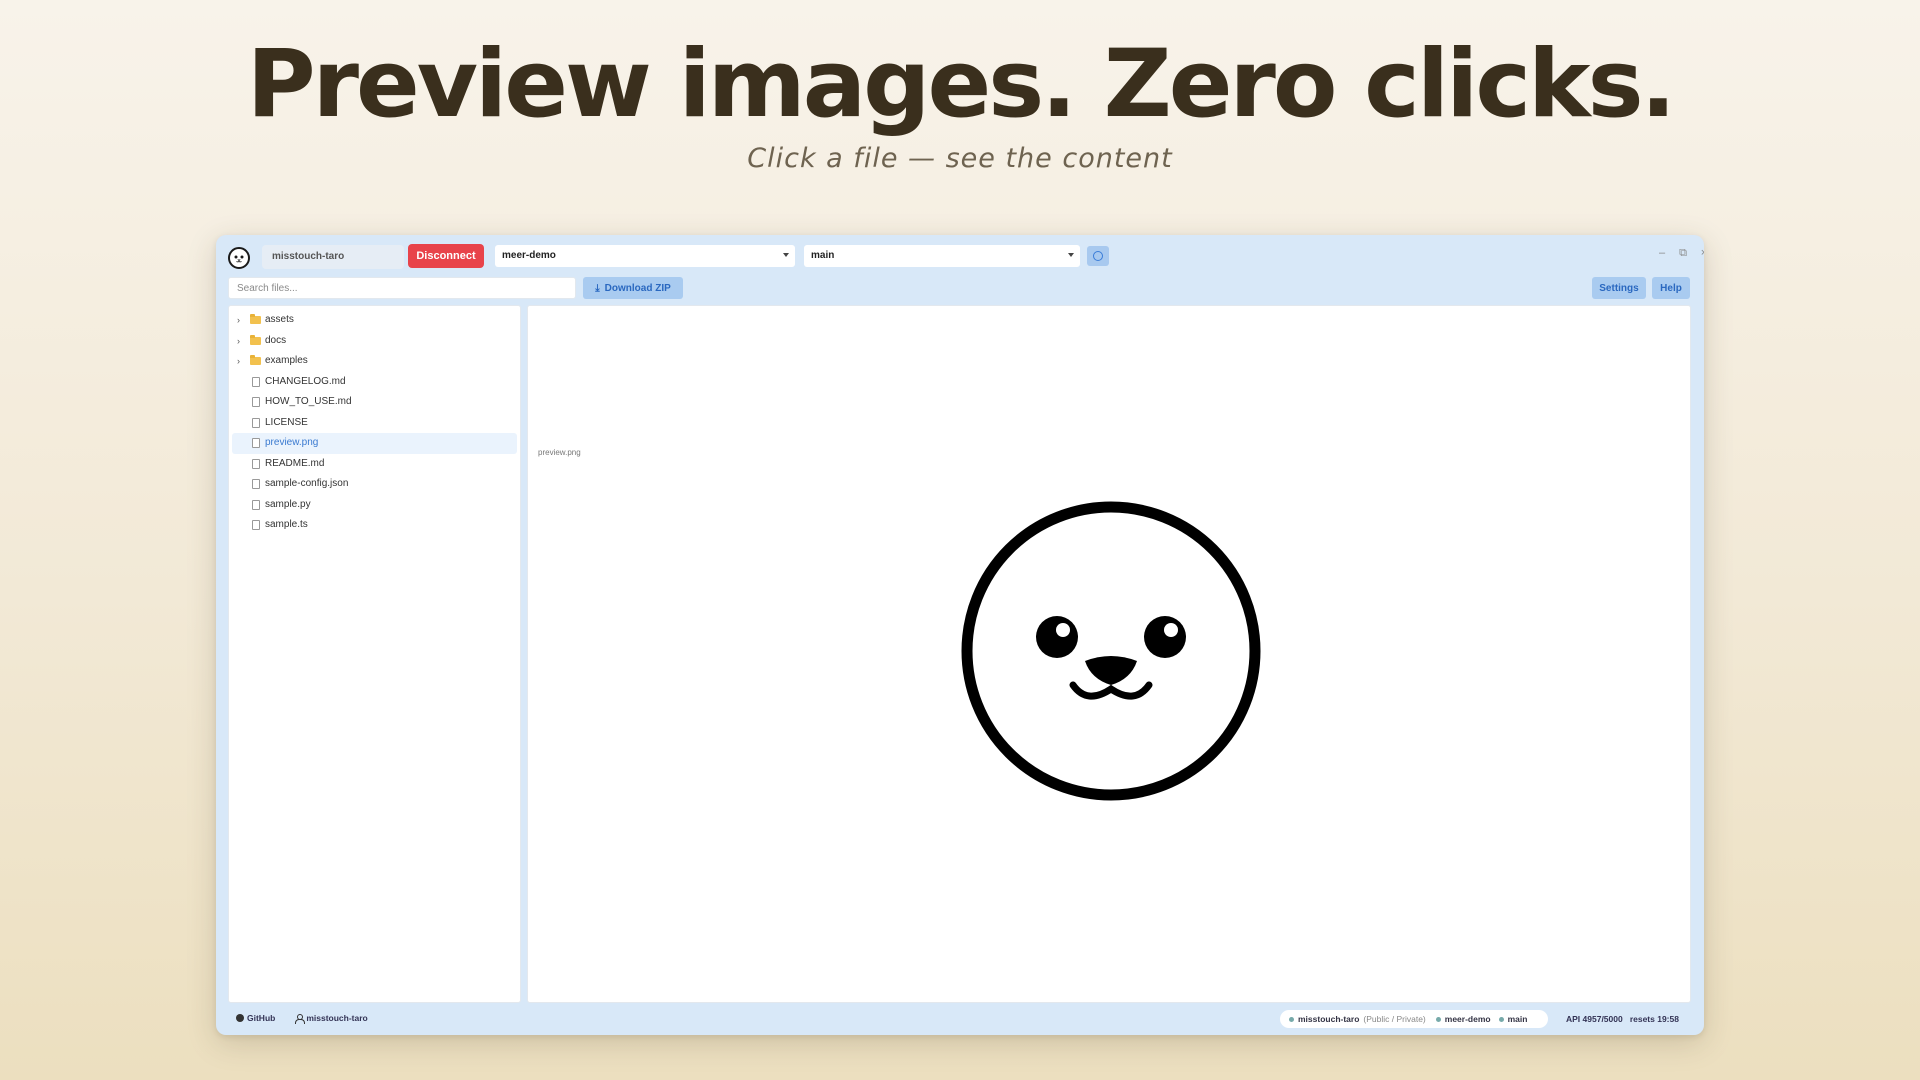 This screenshot has width=1920, height=1080. I want to click on tree-file-item: preview.png, so click(374, 443).